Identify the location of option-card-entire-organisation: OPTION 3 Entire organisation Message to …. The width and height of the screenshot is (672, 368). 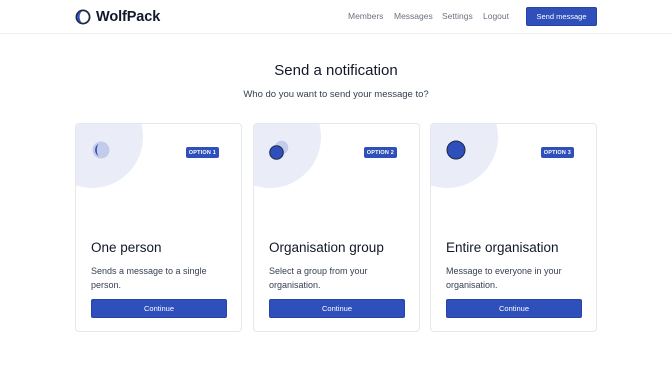
(513, 227).